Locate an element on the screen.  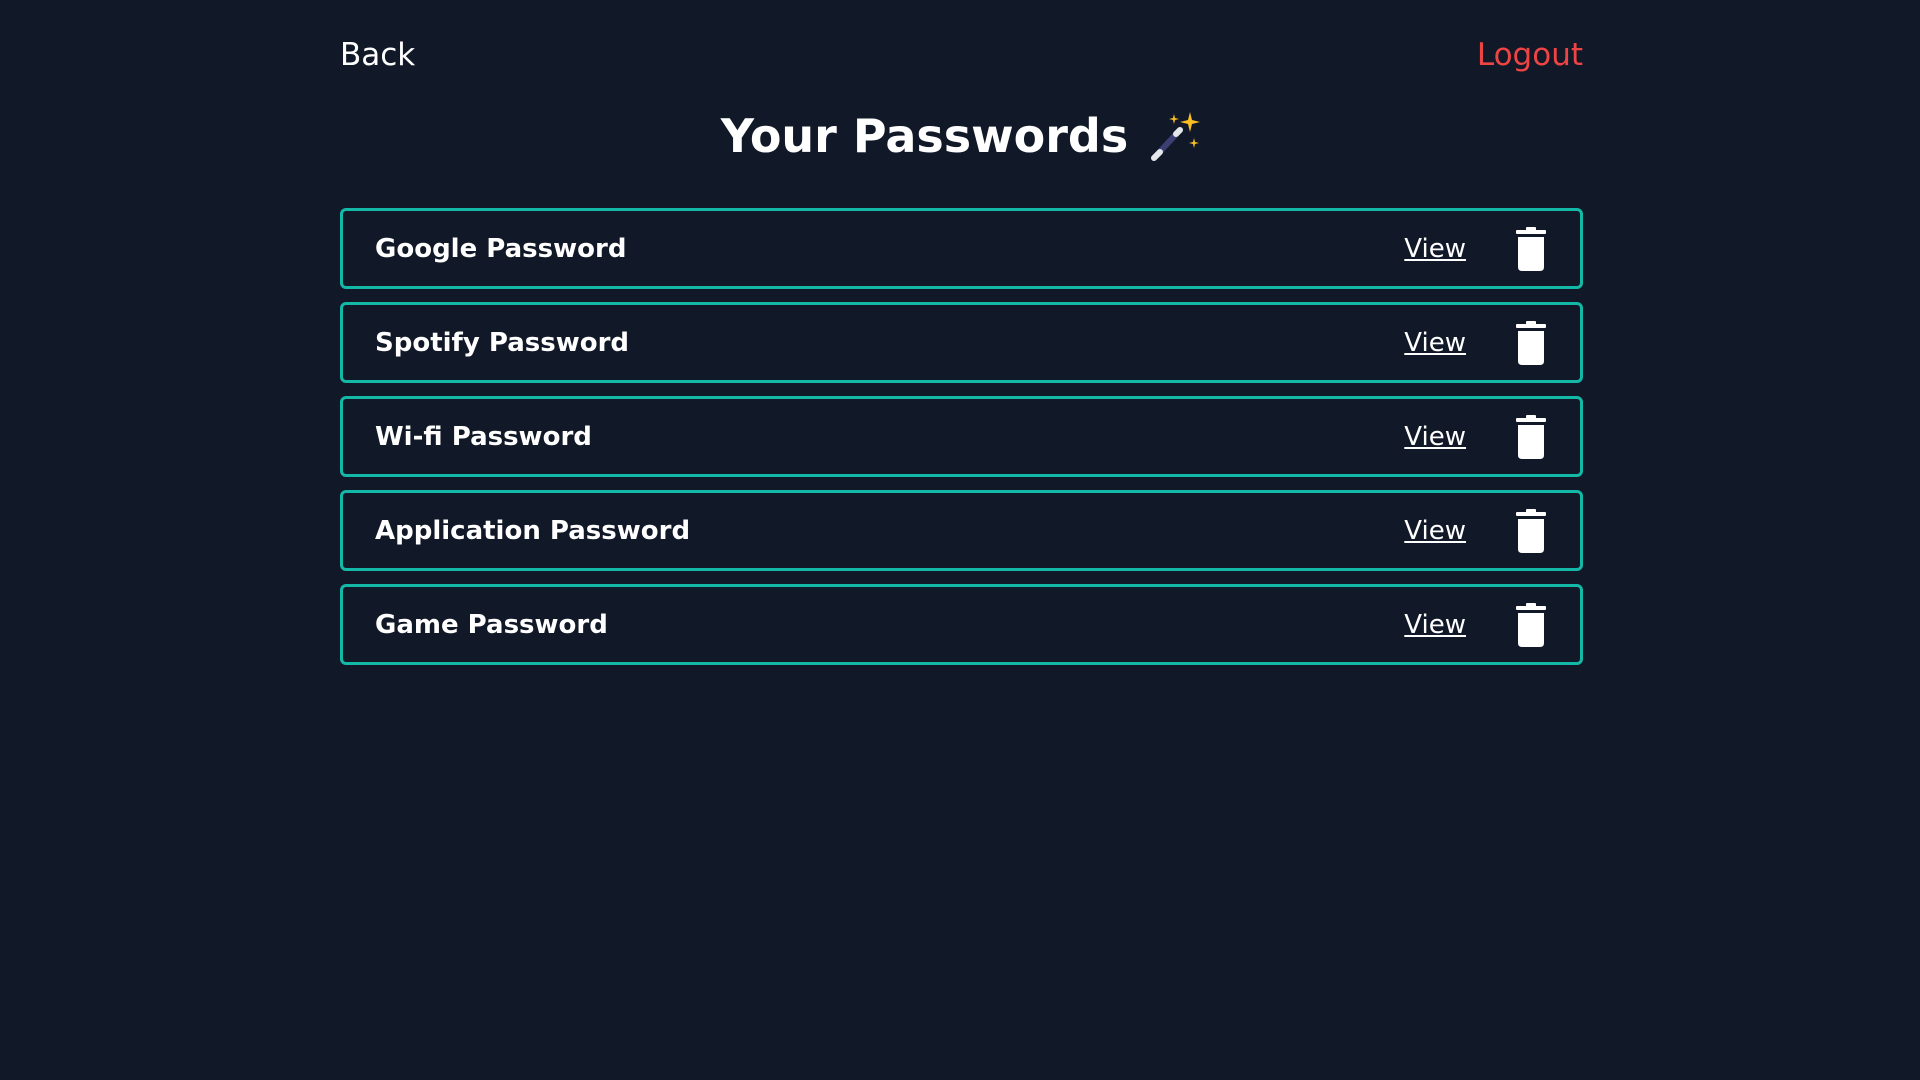
back-link: Back is located at coordinates (377, 55).